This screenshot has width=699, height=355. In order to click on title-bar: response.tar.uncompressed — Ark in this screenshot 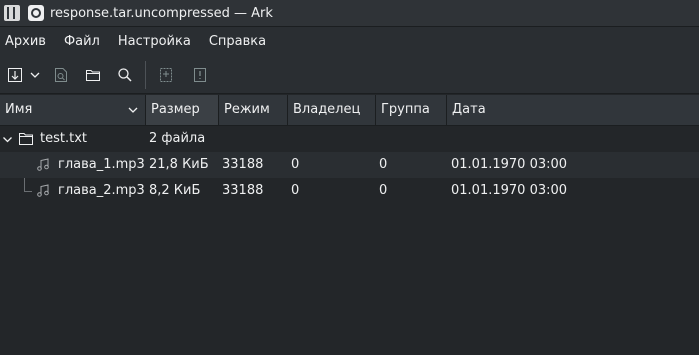, I will do `click(349, 13)`.